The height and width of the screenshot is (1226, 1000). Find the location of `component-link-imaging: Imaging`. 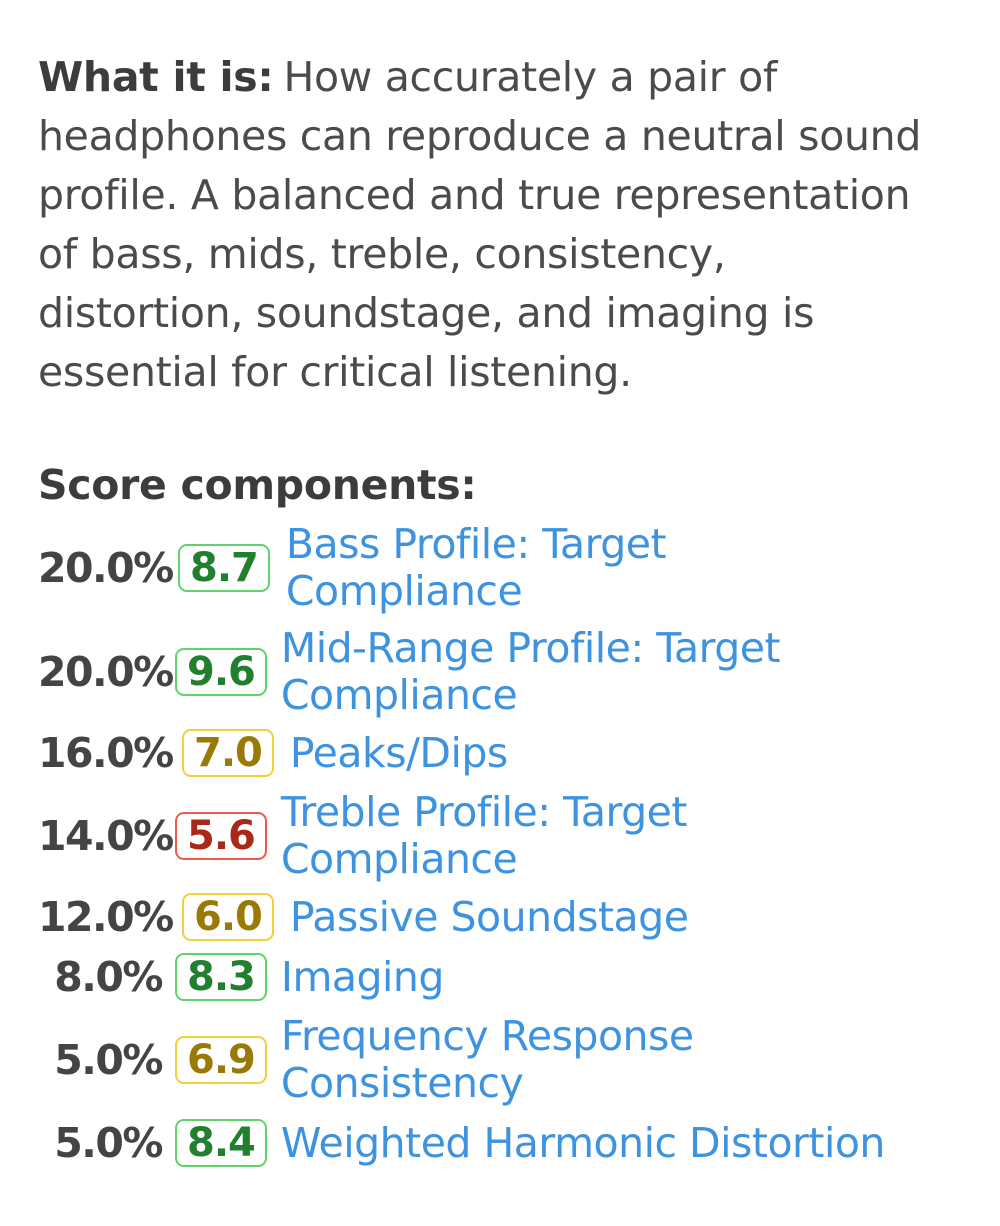

component-link-imaging: Imaging is located at coordinates (363, 977).